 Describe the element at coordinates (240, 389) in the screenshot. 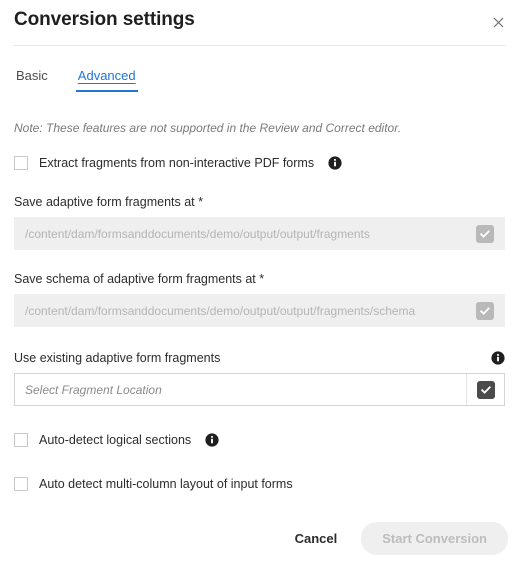

I see `existing-fragments-input` at that location.